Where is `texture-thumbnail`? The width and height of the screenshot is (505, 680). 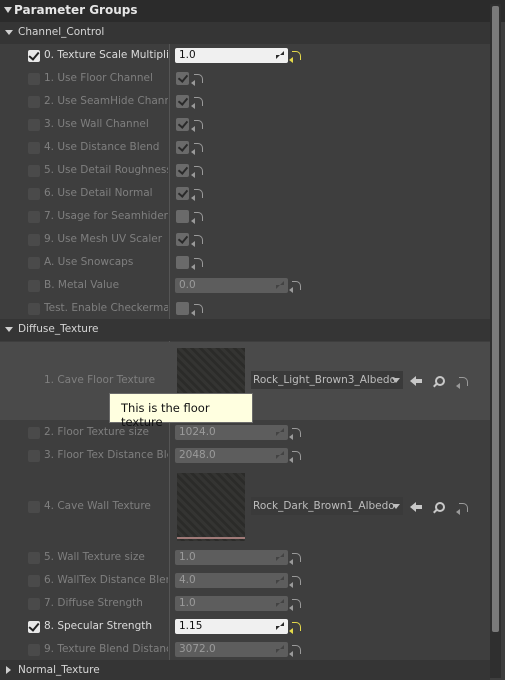 texture-thumbnail is located at coordinates (211, 507).